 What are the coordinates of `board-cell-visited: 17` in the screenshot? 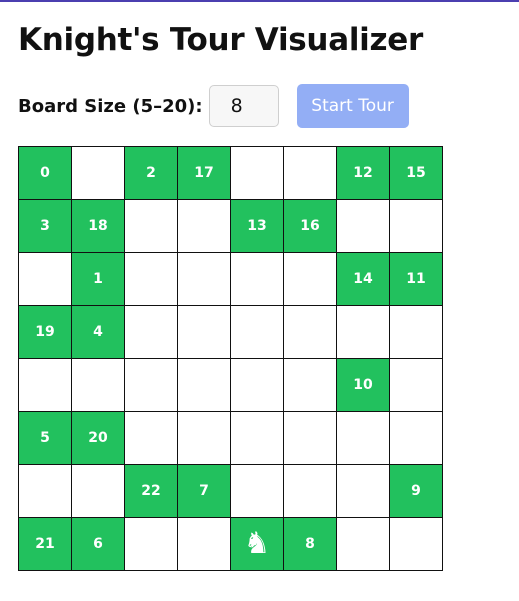 It's located at (204, 173).